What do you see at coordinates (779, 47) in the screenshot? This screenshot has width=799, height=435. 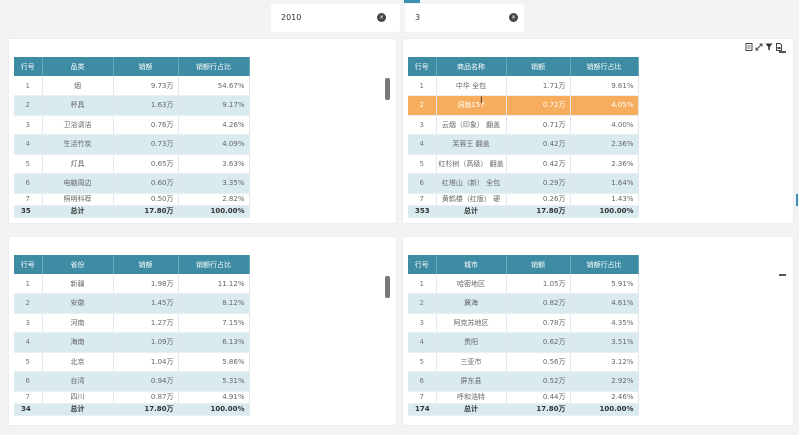 I see `export-pdf-icon` at bounding box center [779, 47].